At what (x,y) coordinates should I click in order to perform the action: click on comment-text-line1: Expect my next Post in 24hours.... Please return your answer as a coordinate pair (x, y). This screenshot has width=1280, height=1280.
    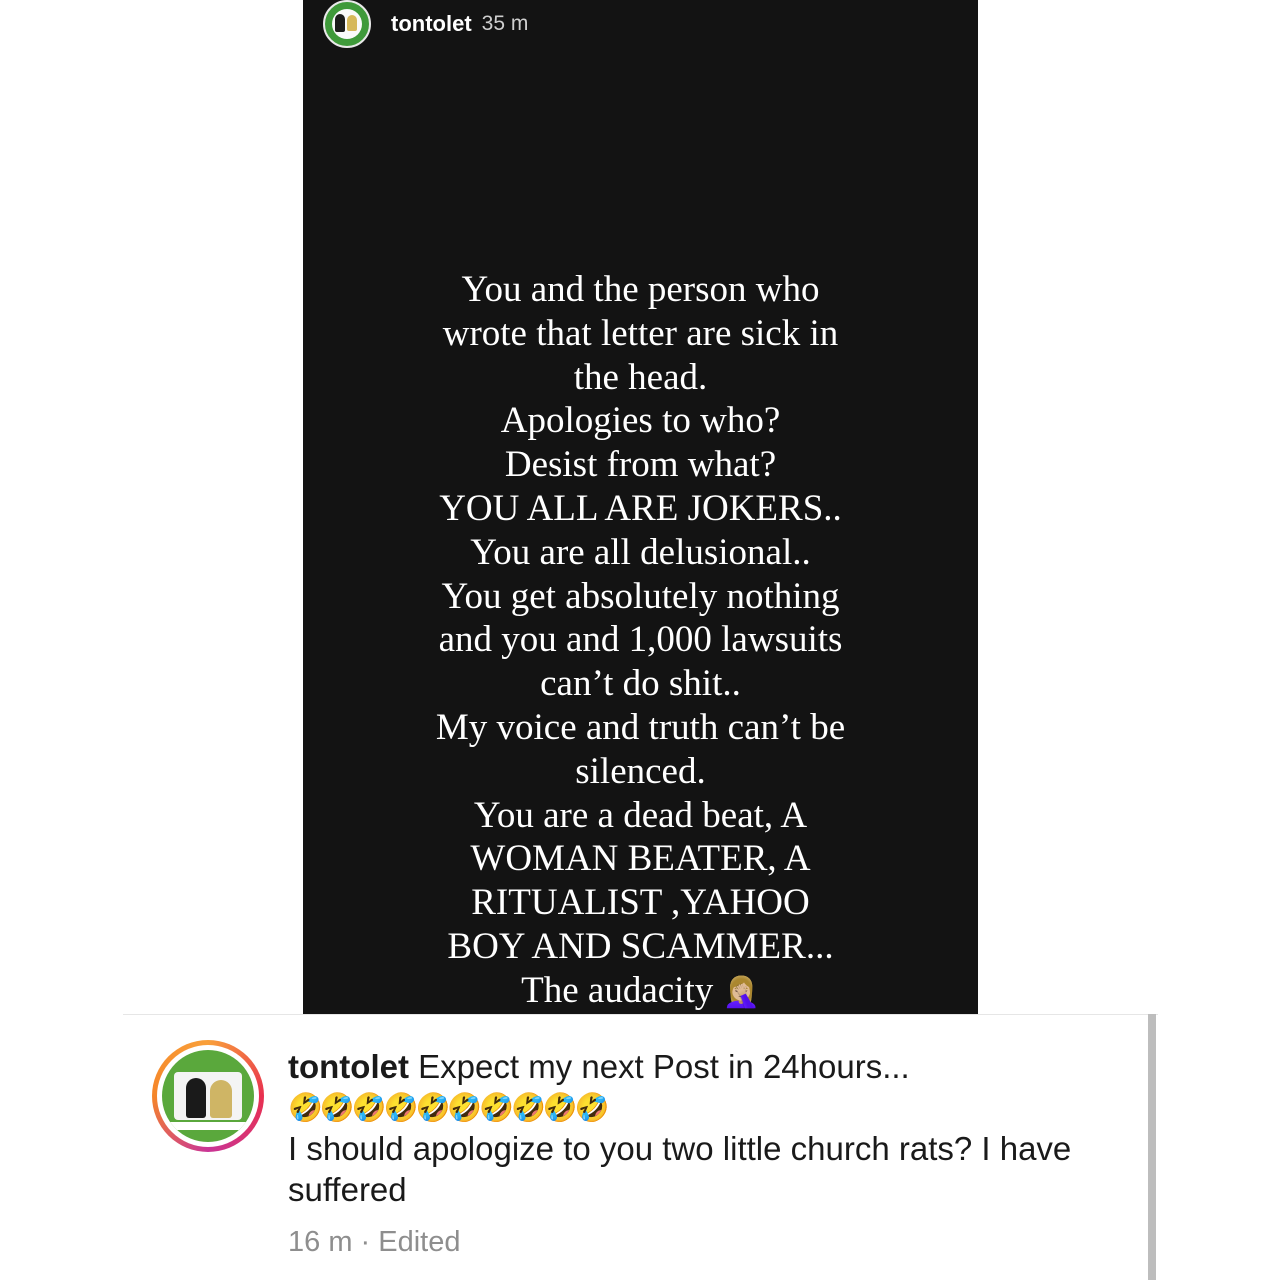
    Looking at the image, I should click on (664, 1066).